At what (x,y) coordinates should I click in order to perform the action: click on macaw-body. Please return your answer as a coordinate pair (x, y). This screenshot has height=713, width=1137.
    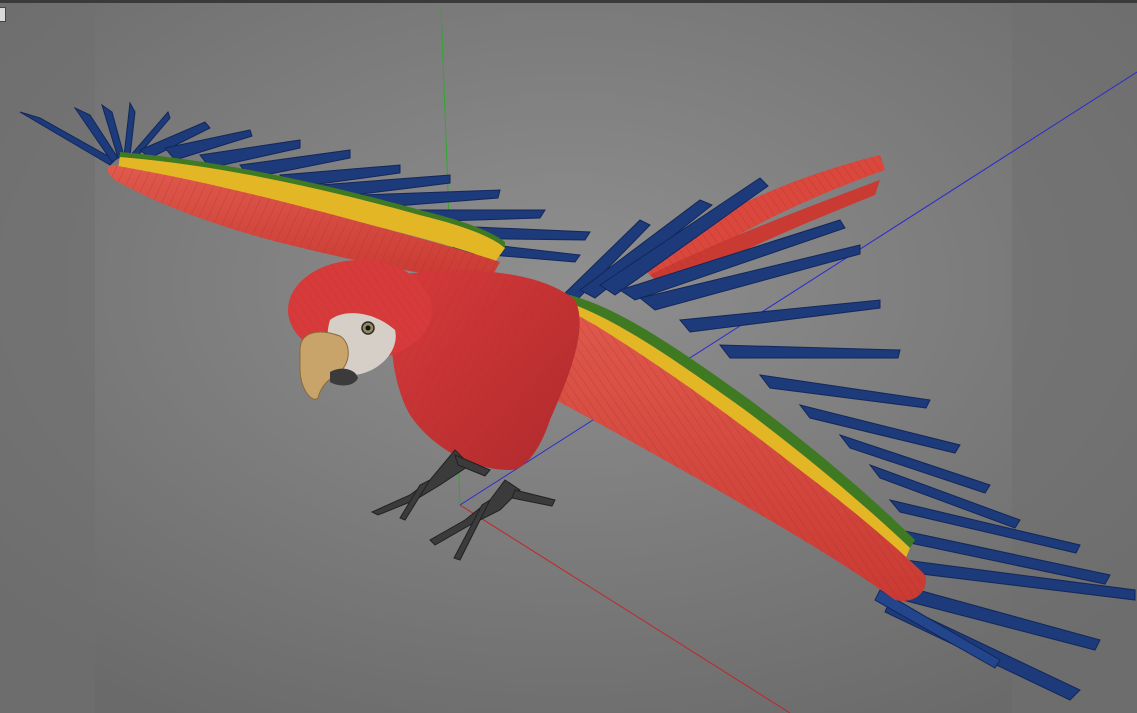
    Looking at the image, I should click on (434, 365).